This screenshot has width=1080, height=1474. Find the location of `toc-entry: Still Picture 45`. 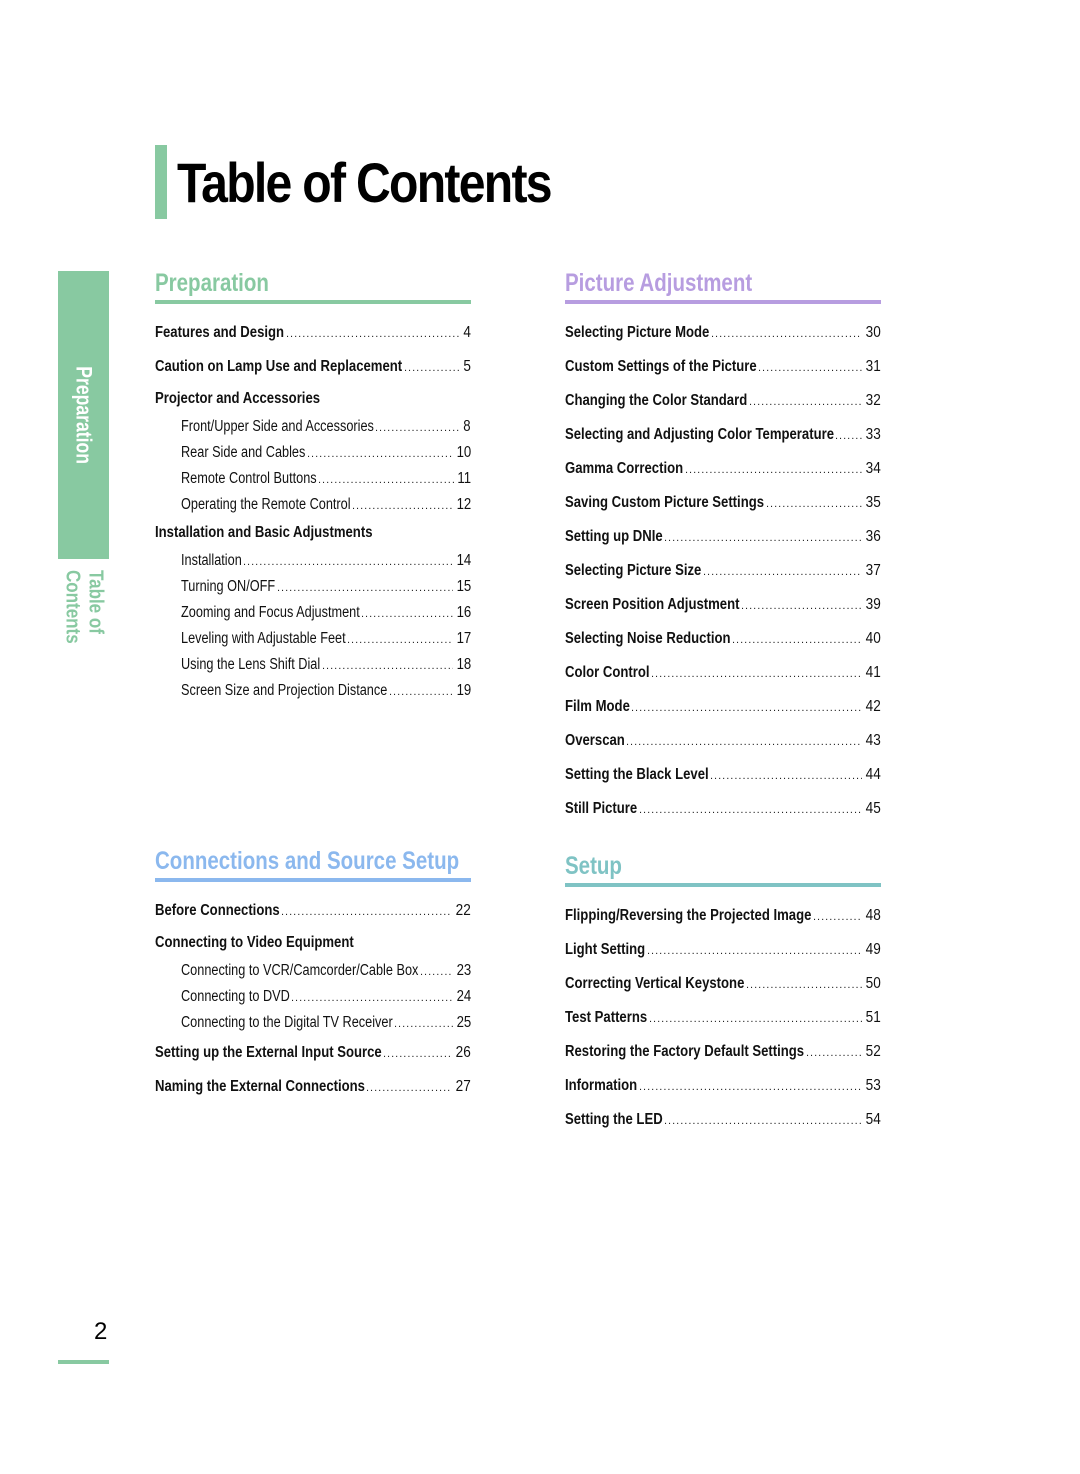

toc-entry: Still Picture 45 is located at coordinates (723, 809).